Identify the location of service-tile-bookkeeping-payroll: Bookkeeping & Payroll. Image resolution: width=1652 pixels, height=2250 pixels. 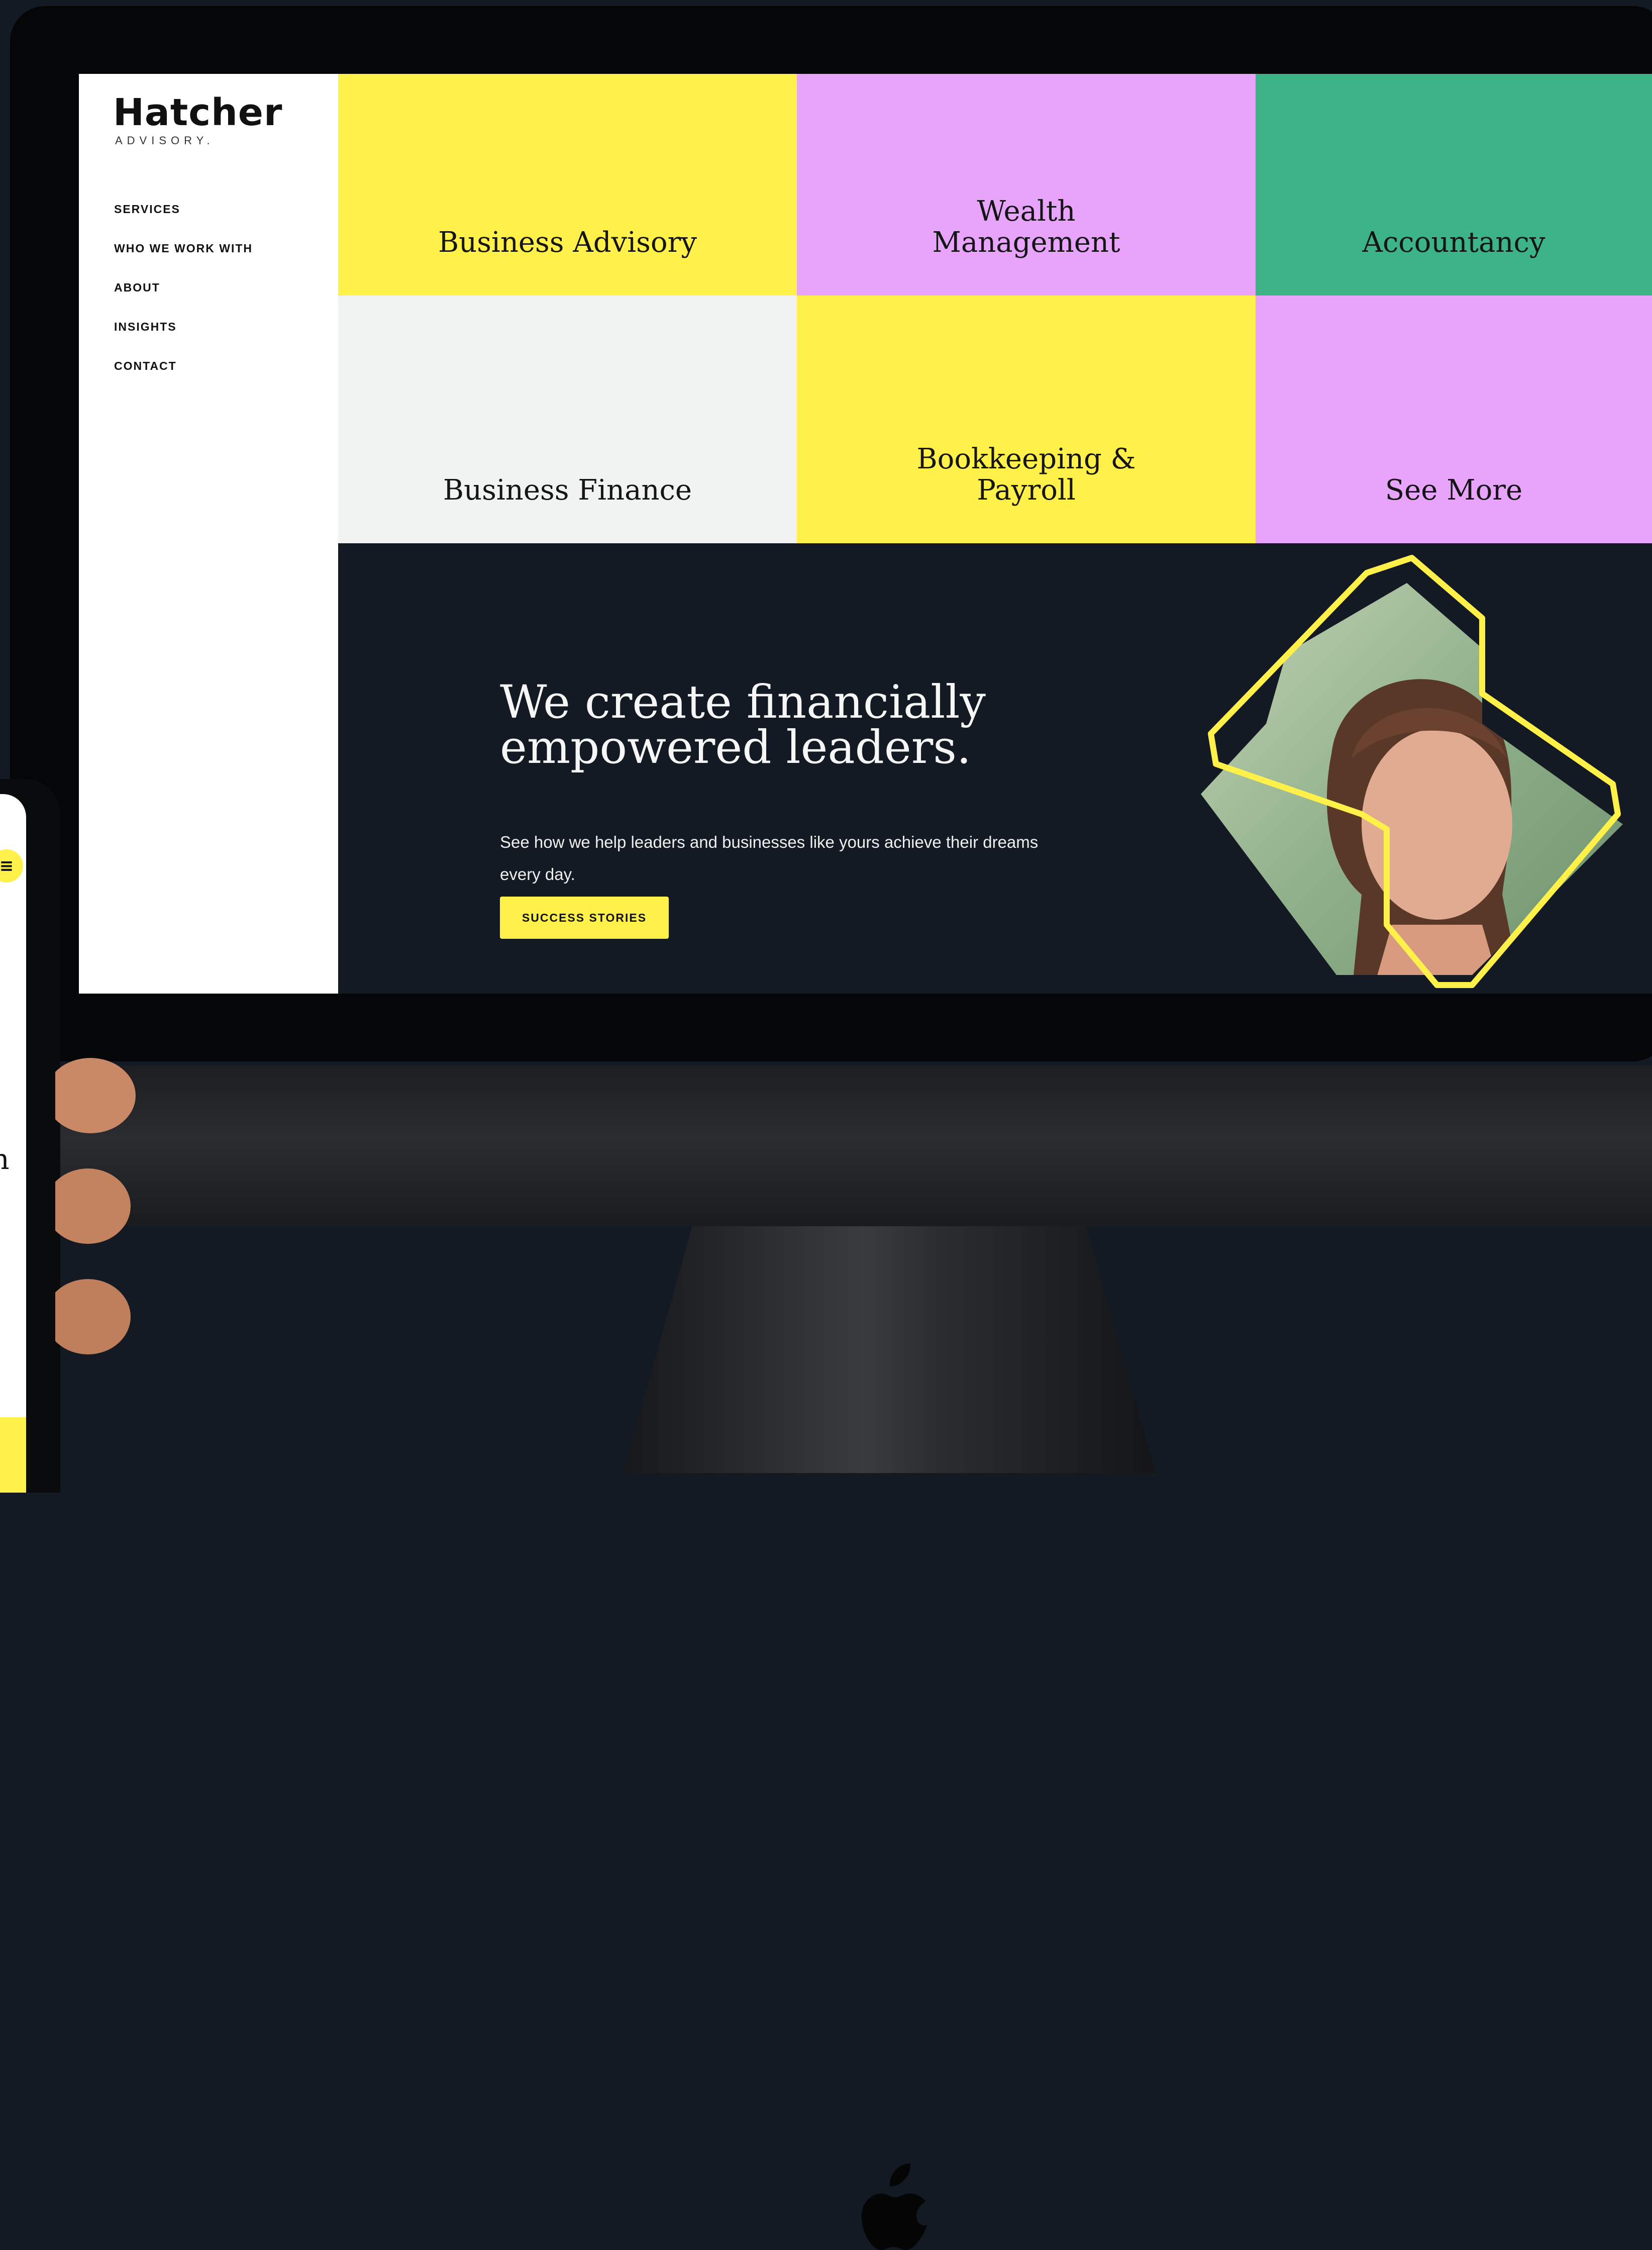
(1026, 419).